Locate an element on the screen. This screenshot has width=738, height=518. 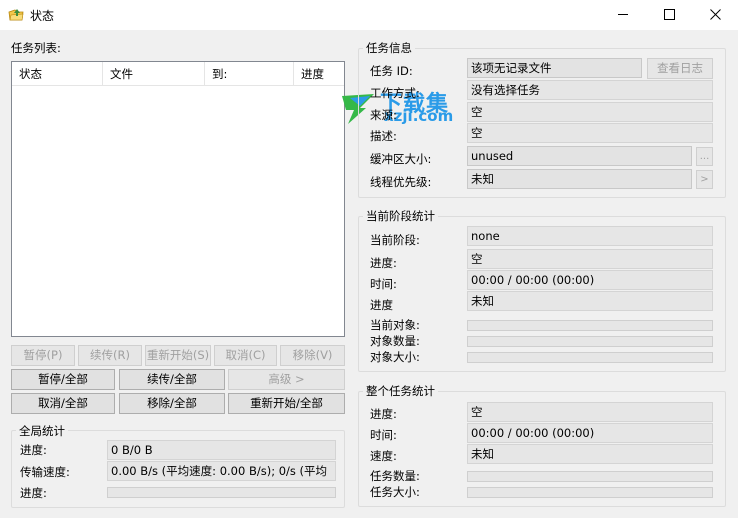
thread-priority-label: 线程优先级: is located at coordinates (401, 182).